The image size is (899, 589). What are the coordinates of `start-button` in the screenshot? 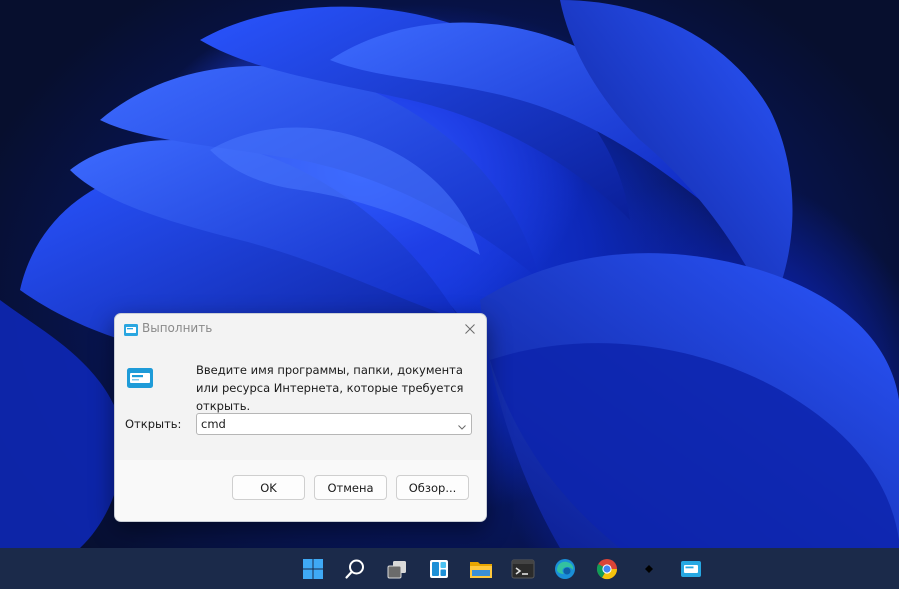 It's located at (313, 569).